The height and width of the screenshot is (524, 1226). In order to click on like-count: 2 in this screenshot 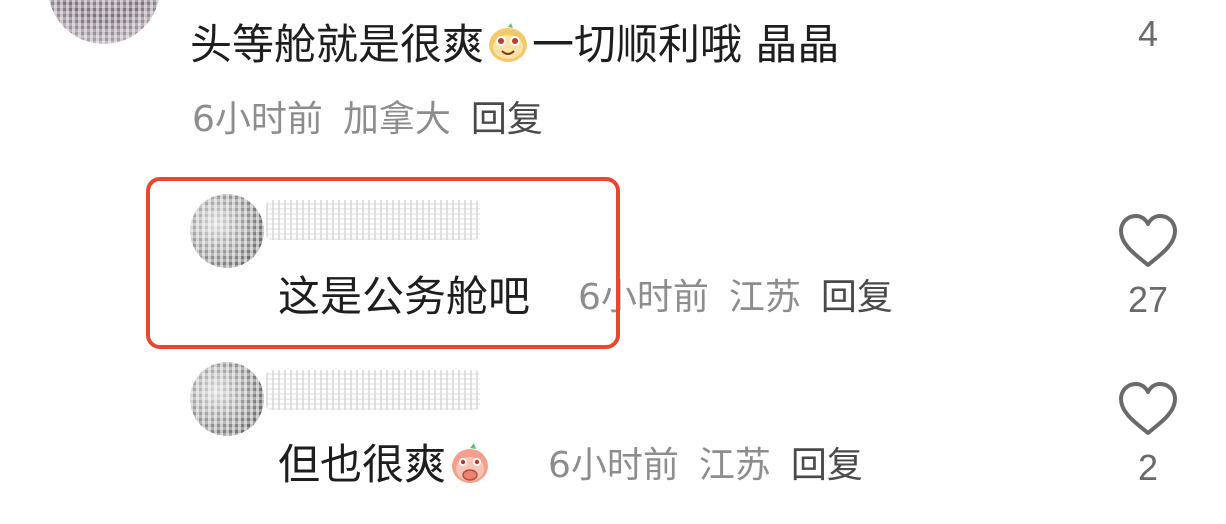, I will do `click(1148, 467)`.